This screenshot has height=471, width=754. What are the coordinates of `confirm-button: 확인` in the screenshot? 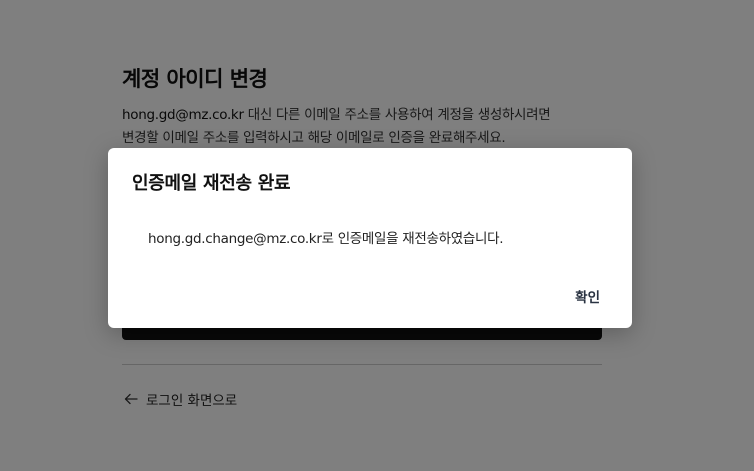 It's located at (587, 296).